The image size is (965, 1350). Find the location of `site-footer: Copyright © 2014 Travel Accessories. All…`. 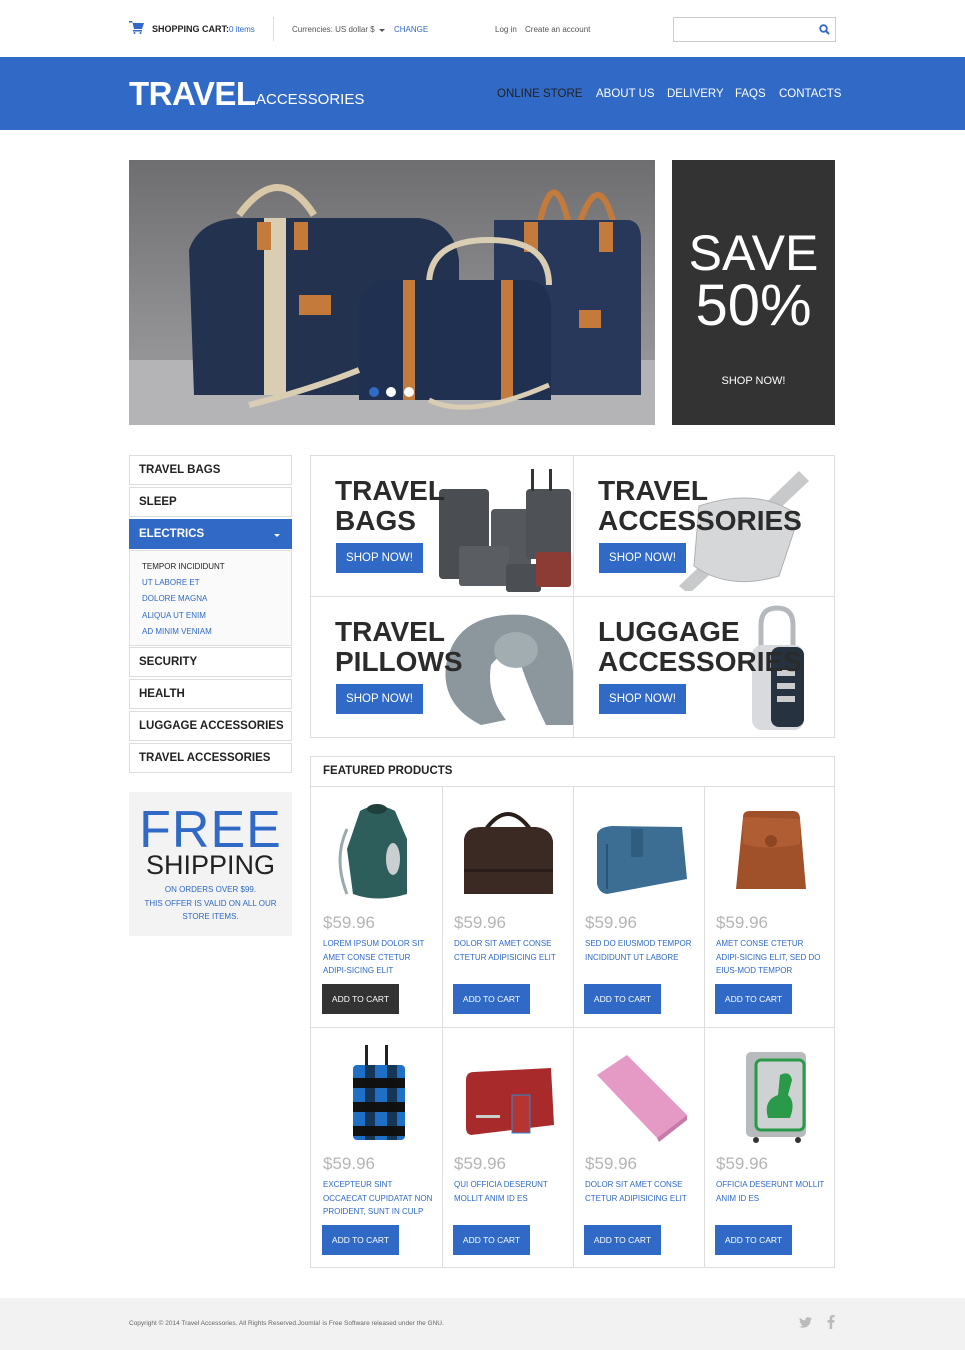

site-footer: Copyright © 2014 Travel Accessories. All… is located at coordinates (482, 1324).